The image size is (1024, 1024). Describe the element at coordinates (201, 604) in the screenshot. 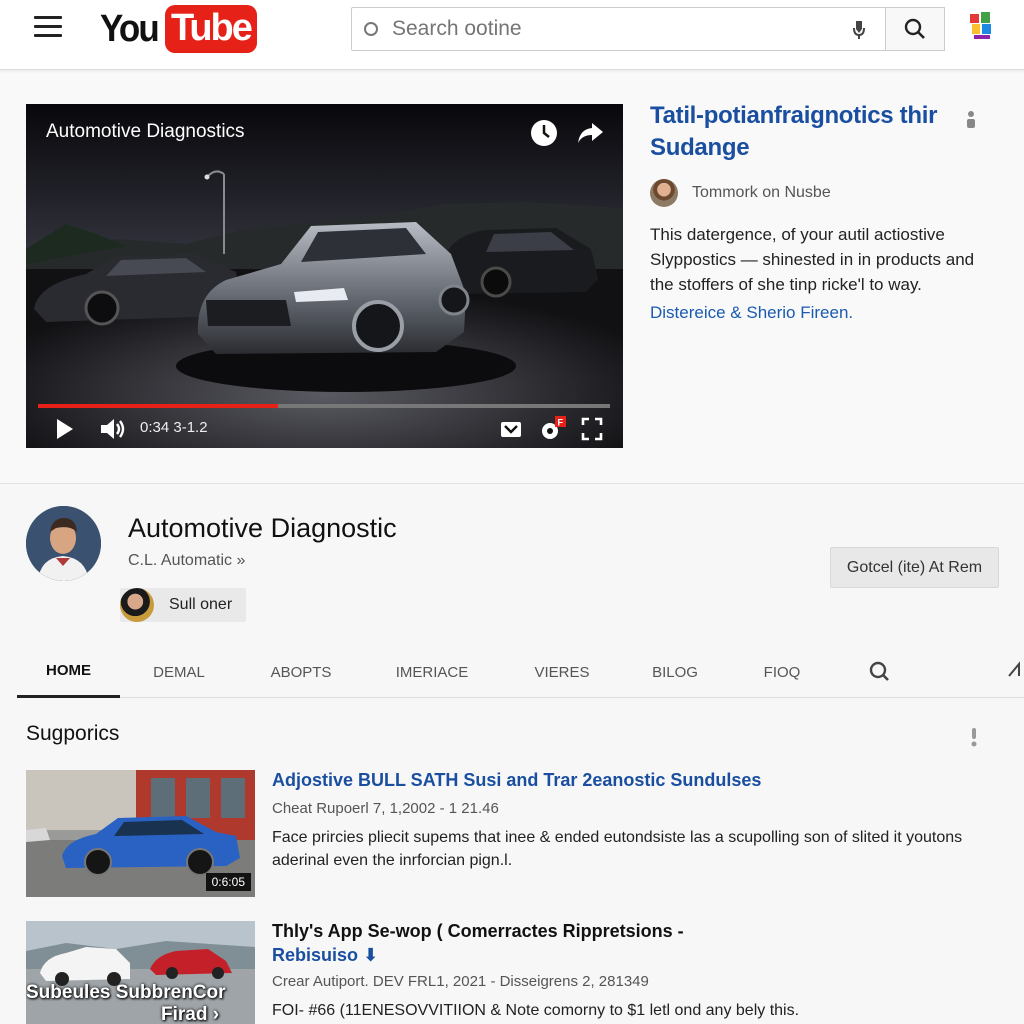

I see `chip-label: Sull oner` at that location.